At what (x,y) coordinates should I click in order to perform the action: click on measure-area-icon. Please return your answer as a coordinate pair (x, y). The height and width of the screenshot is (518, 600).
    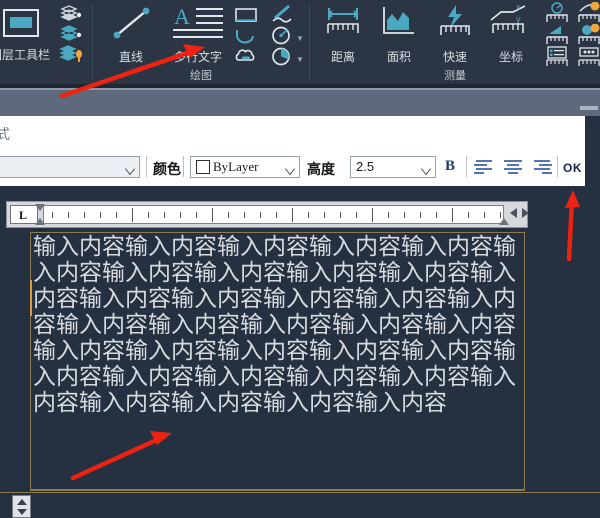
    Looking at the image, I should click on (398, 20).